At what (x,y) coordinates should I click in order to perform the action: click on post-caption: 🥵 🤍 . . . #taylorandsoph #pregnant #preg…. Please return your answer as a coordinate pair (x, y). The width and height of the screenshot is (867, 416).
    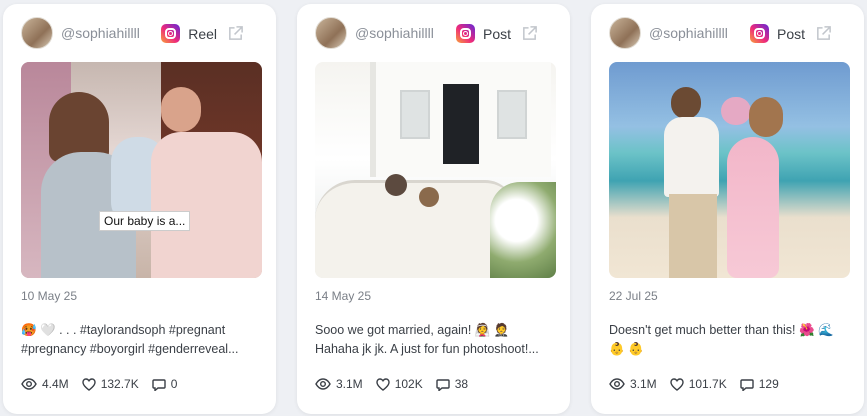
    Looking at the image, I should click on (140, 341).